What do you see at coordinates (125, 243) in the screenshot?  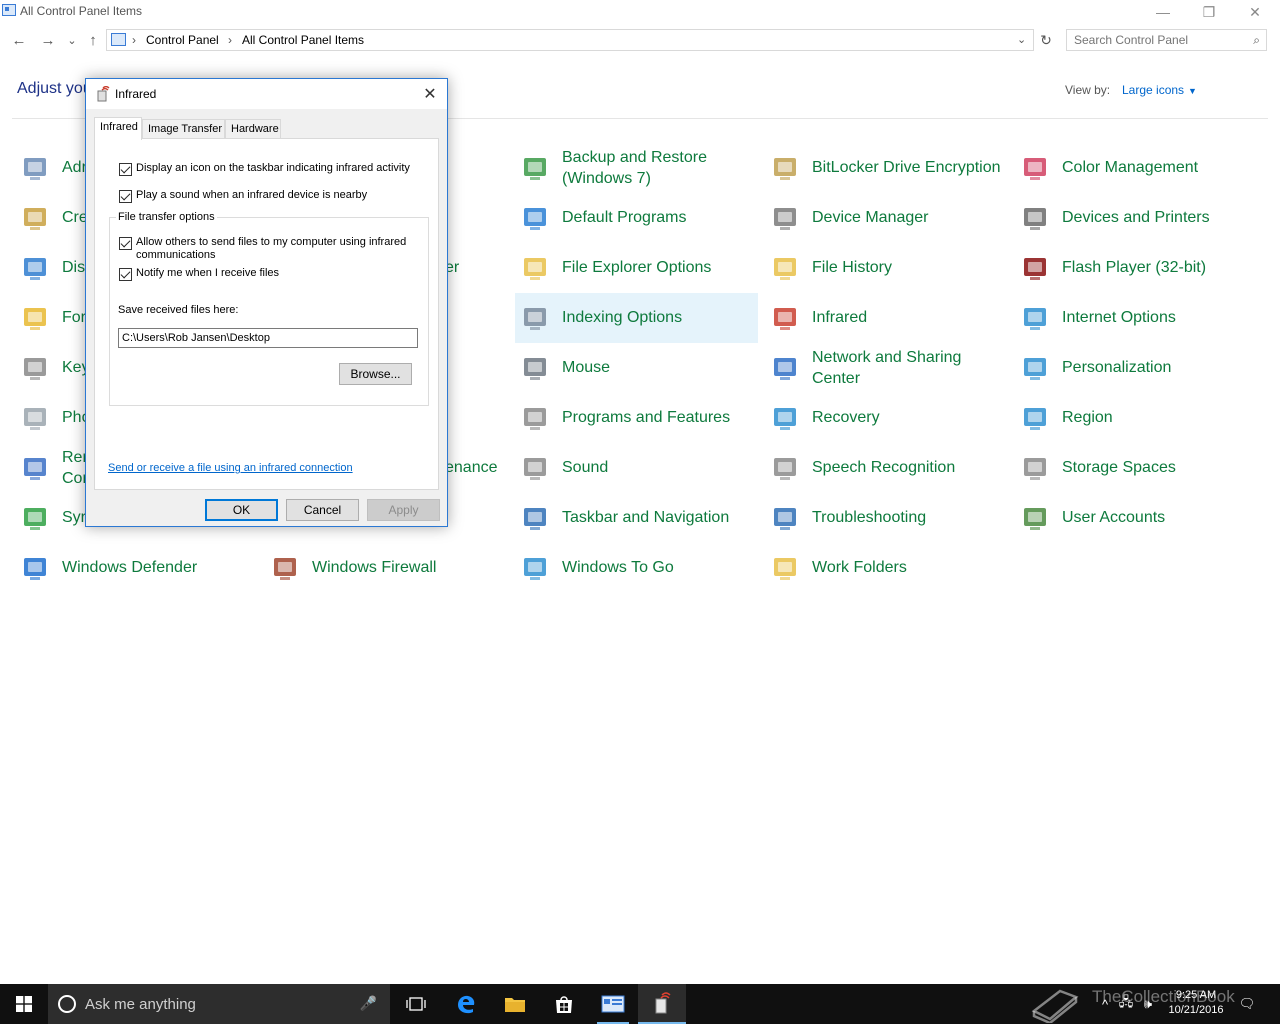 I see `allow-send-checkbox` at bounding box center [125, 243].